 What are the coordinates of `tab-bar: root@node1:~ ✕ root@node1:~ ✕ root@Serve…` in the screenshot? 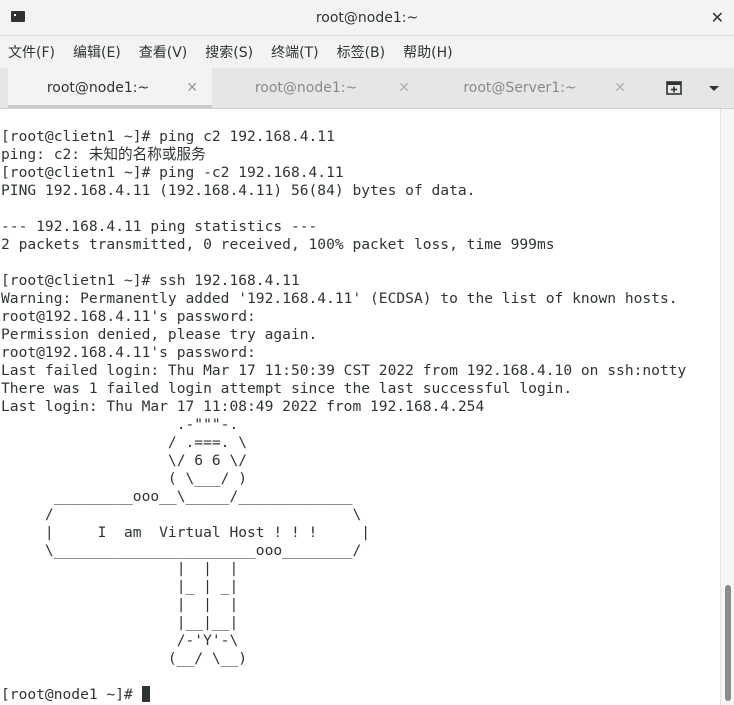 It's located at (367, 88).